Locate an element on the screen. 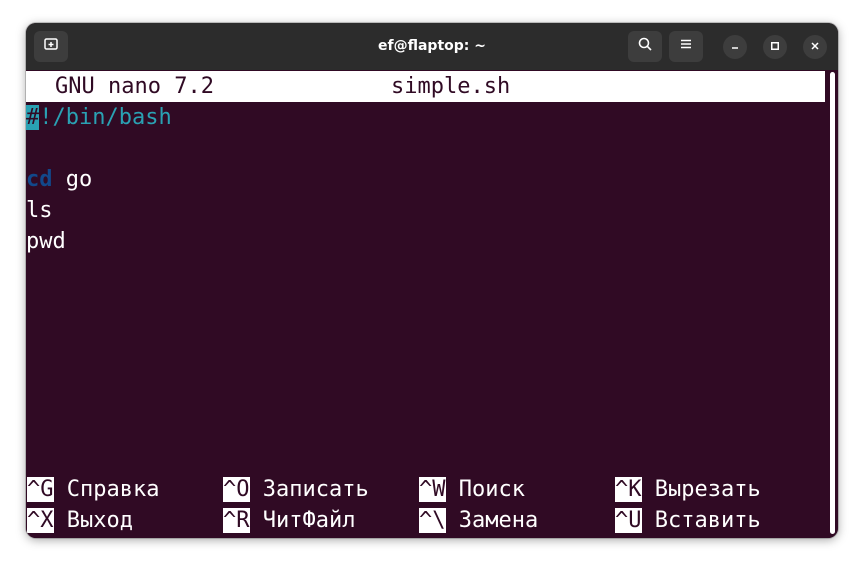 The image size is (864, 566). shebang-text: !/bin/bash is located at coordinates (105, 117).